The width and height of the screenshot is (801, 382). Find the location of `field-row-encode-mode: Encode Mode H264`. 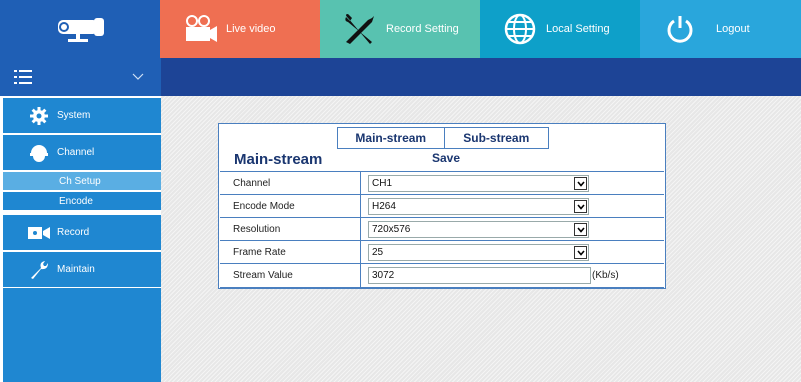

field-row-encode-mode: Encode Mode H264 is located at coordinates (442, 206).